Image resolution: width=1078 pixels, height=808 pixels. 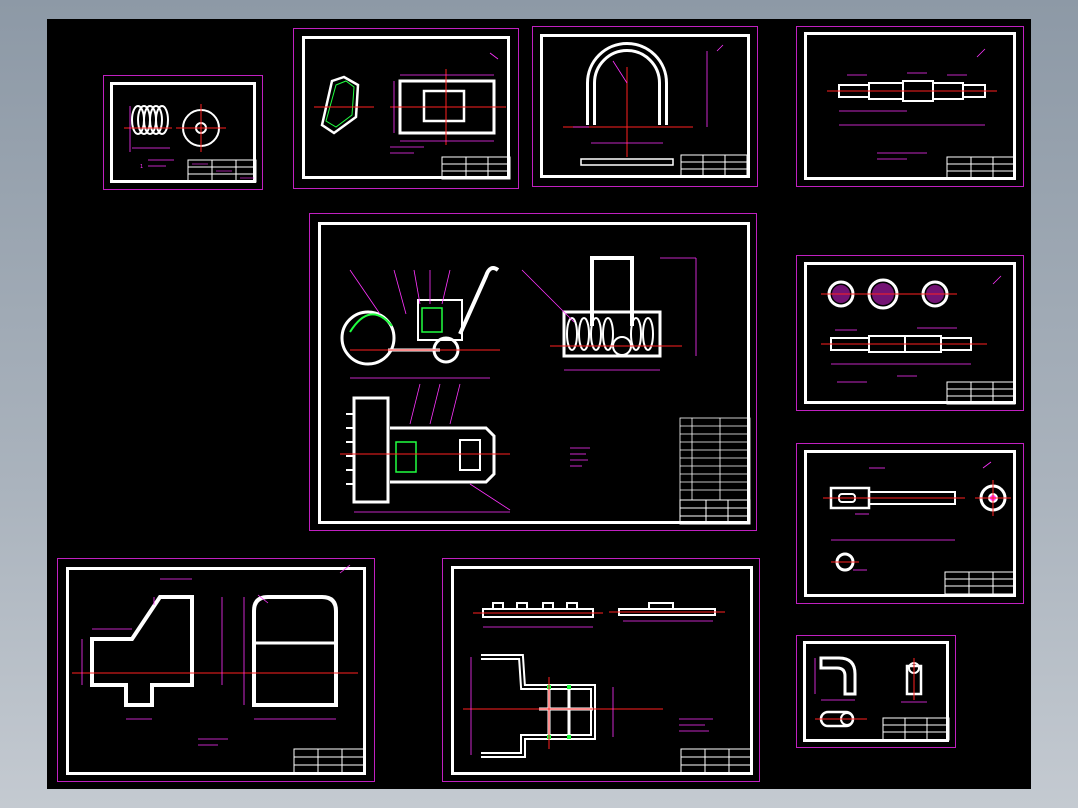 What do you see at coordinates (921, 114) in the screenshot?
I see `shaft-drawing` at bounding box center [921, 114].